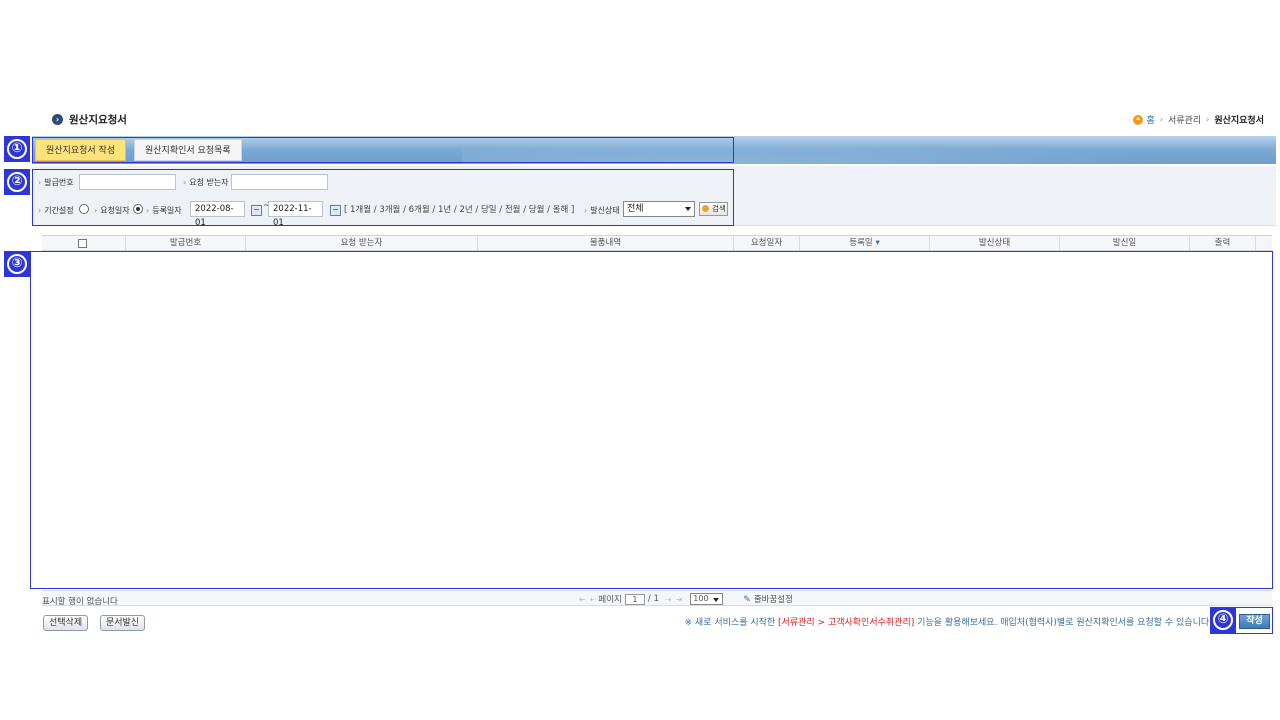 The height and width of the screenshot is (720, 1280). What do you see at coordinates (17, 149) in the screenshot?
I see `annotation-badge-1: ①` at bounding box center [17, 149].